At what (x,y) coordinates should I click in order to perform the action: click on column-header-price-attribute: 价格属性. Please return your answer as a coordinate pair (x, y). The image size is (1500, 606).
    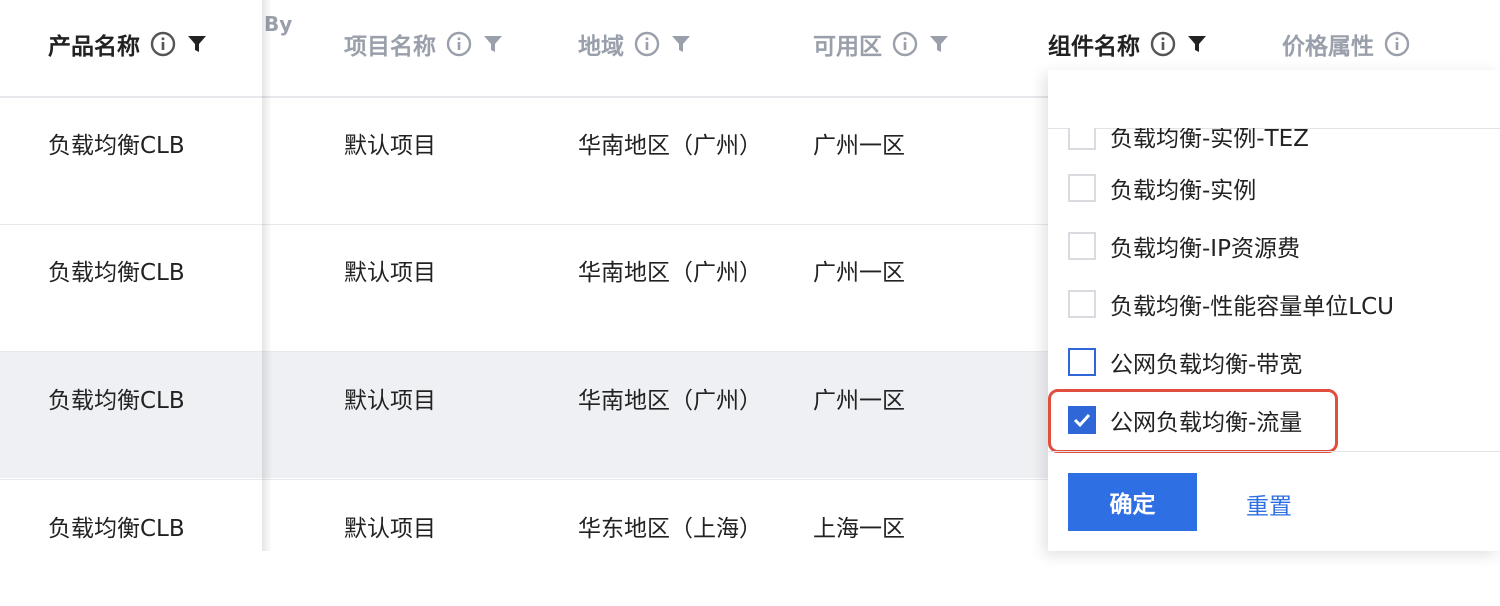
    Looking at the image, I should click on (1351, 44).